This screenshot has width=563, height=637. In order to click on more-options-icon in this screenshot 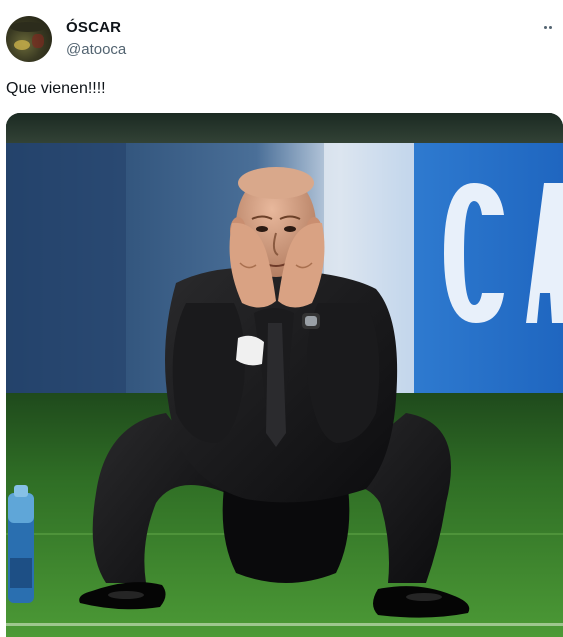, I will do `click(548, 27)`.